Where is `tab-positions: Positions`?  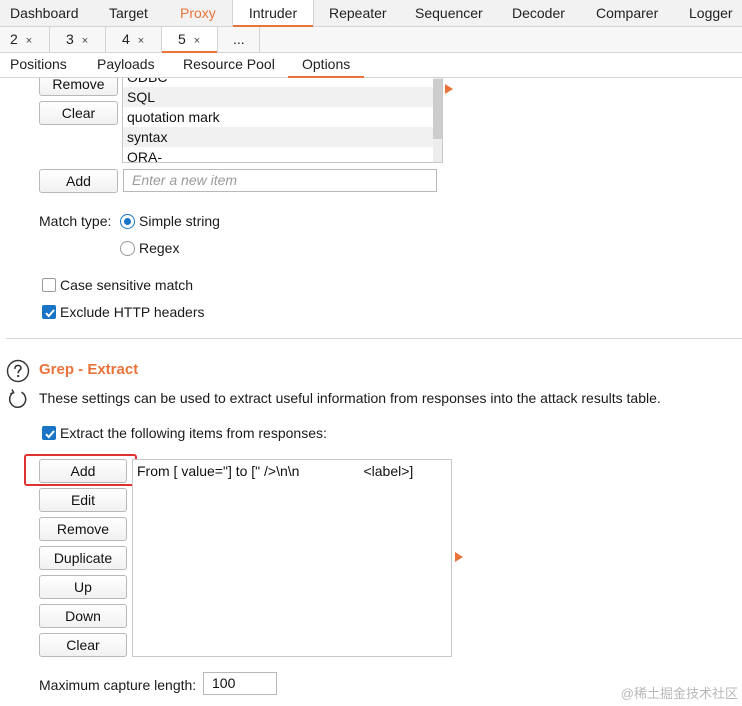
tab-positions: Positions is located at coordinates (38, 65).